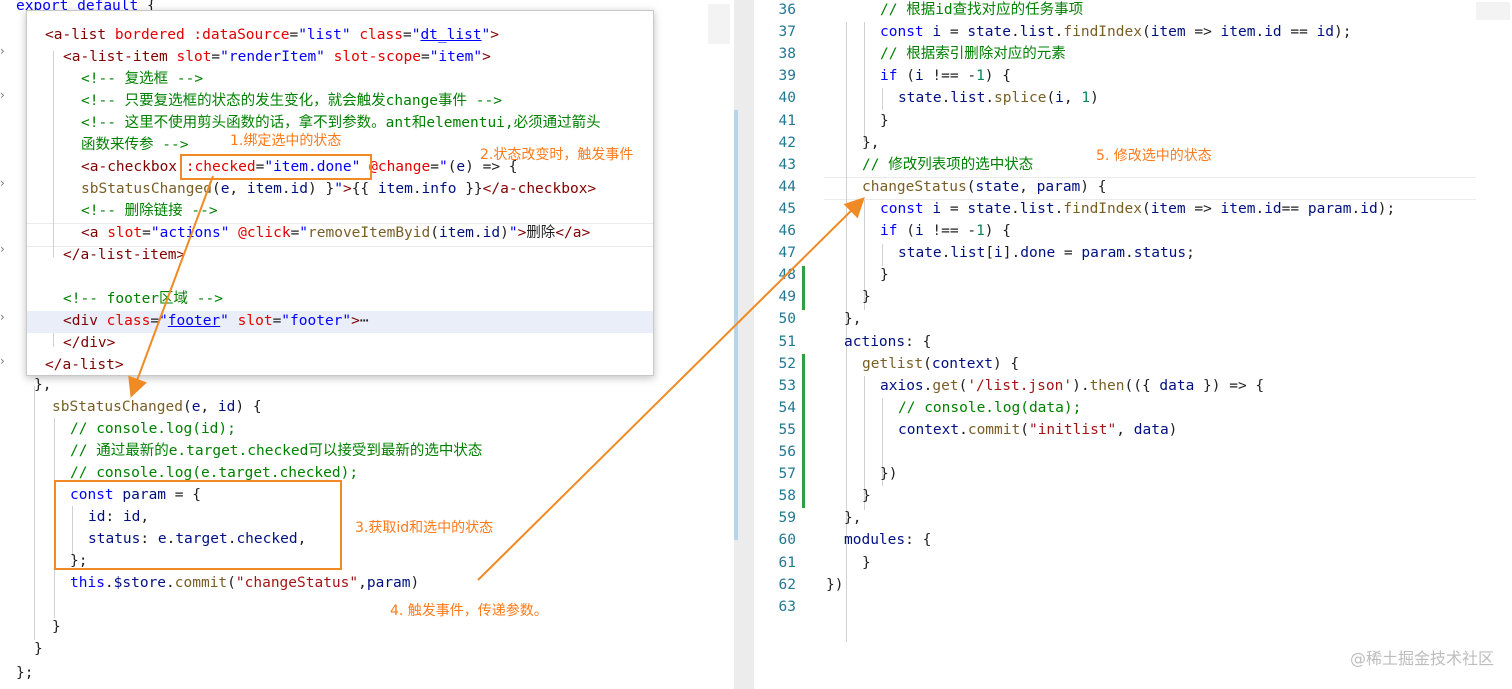 The height and width of the screenshot is (689, 1512). What do you see at coordinates (671, 389) in the screenshot?
I see `arrow-commit-to-mutation` at bounding box center [671, 389].